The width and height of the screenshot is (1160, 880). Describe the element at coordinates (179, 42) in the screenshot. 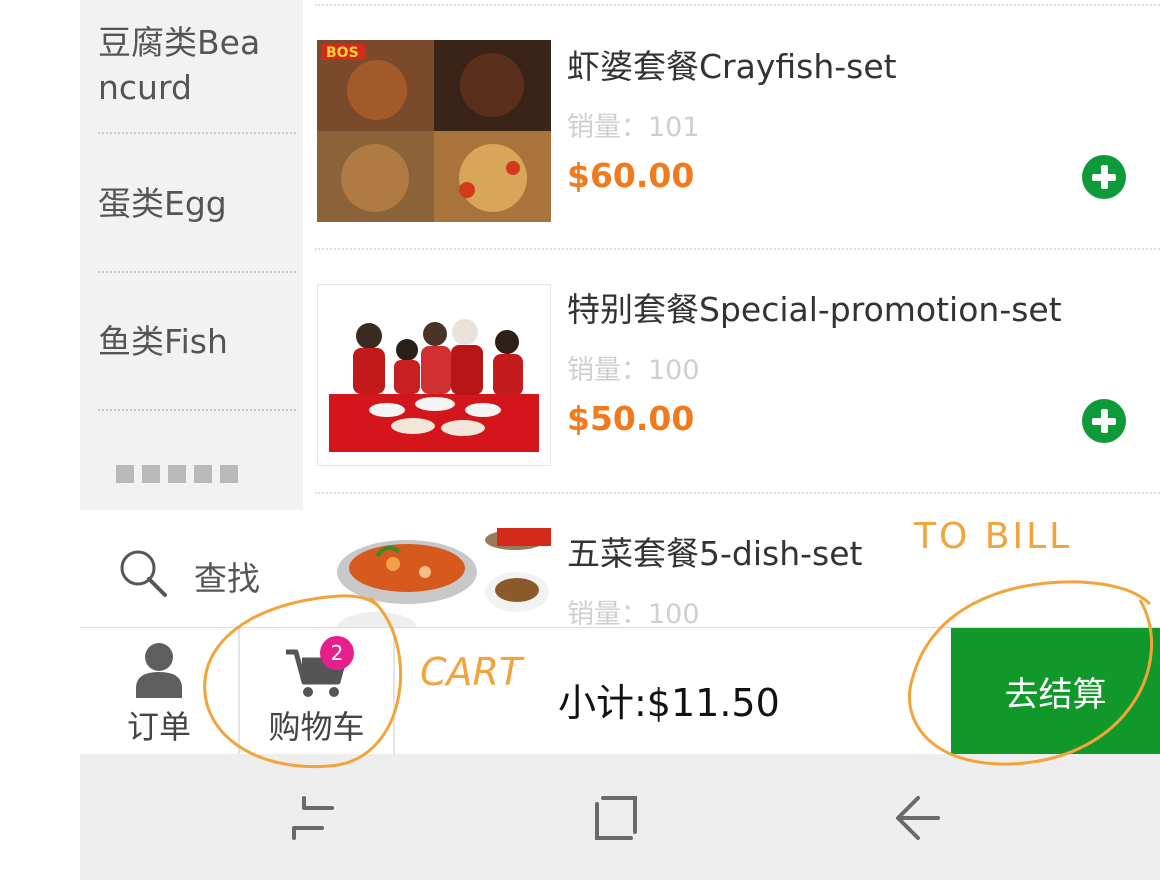

I see `category-label-line1: 豆腐类Bea` at that location.